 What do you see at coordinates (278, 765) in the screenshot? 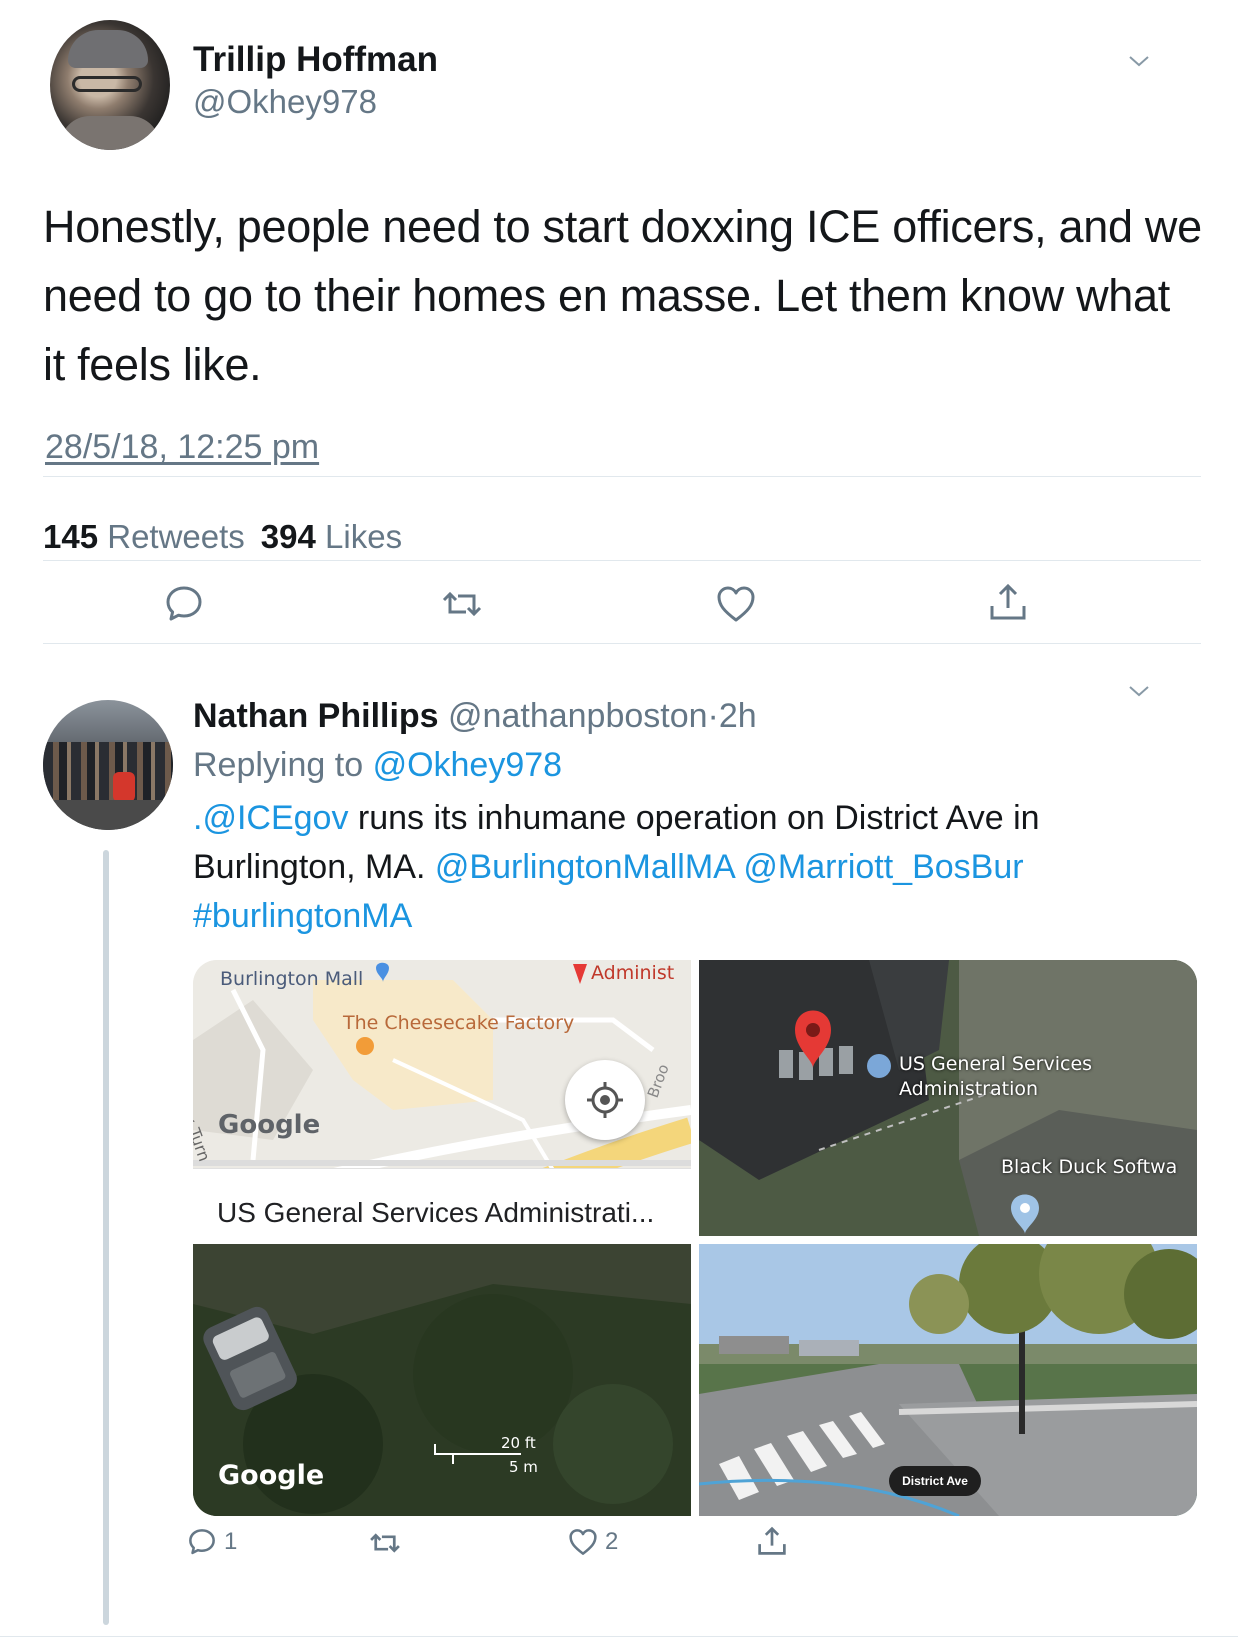
I see `replying-prefix: Replying to` at bounding box center [278, 765].